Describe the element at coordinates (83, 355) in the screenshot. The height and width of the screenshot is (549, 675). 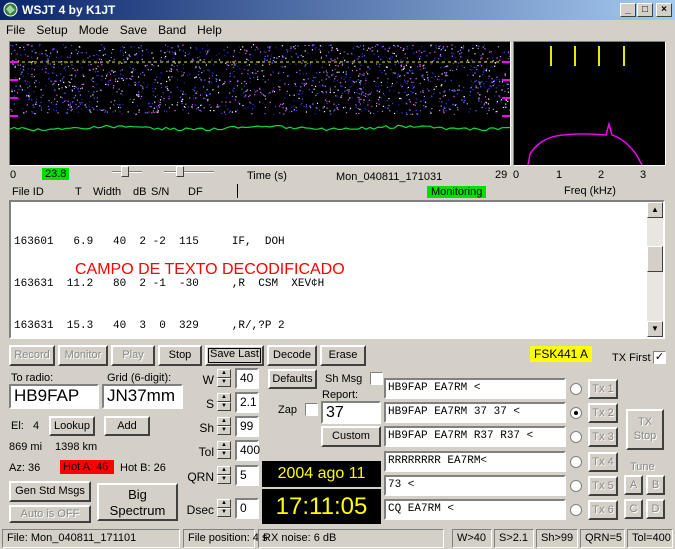
I see `monitor-button: Monitor` at that location.